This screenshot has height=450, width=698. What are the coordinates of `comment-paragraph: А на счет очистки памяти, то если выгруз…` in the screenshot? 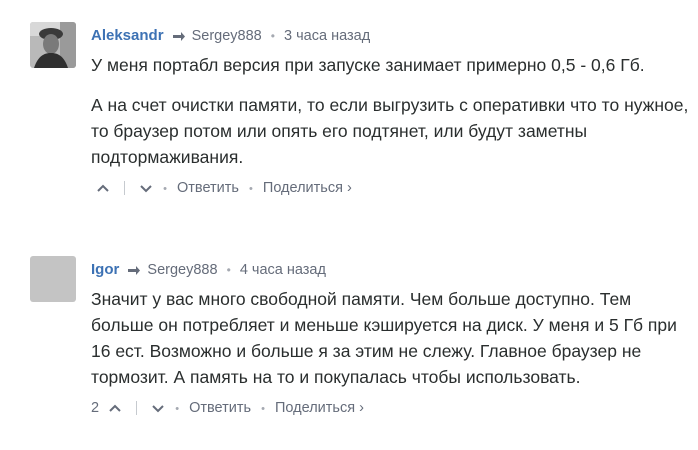 It's located at (390, 131).